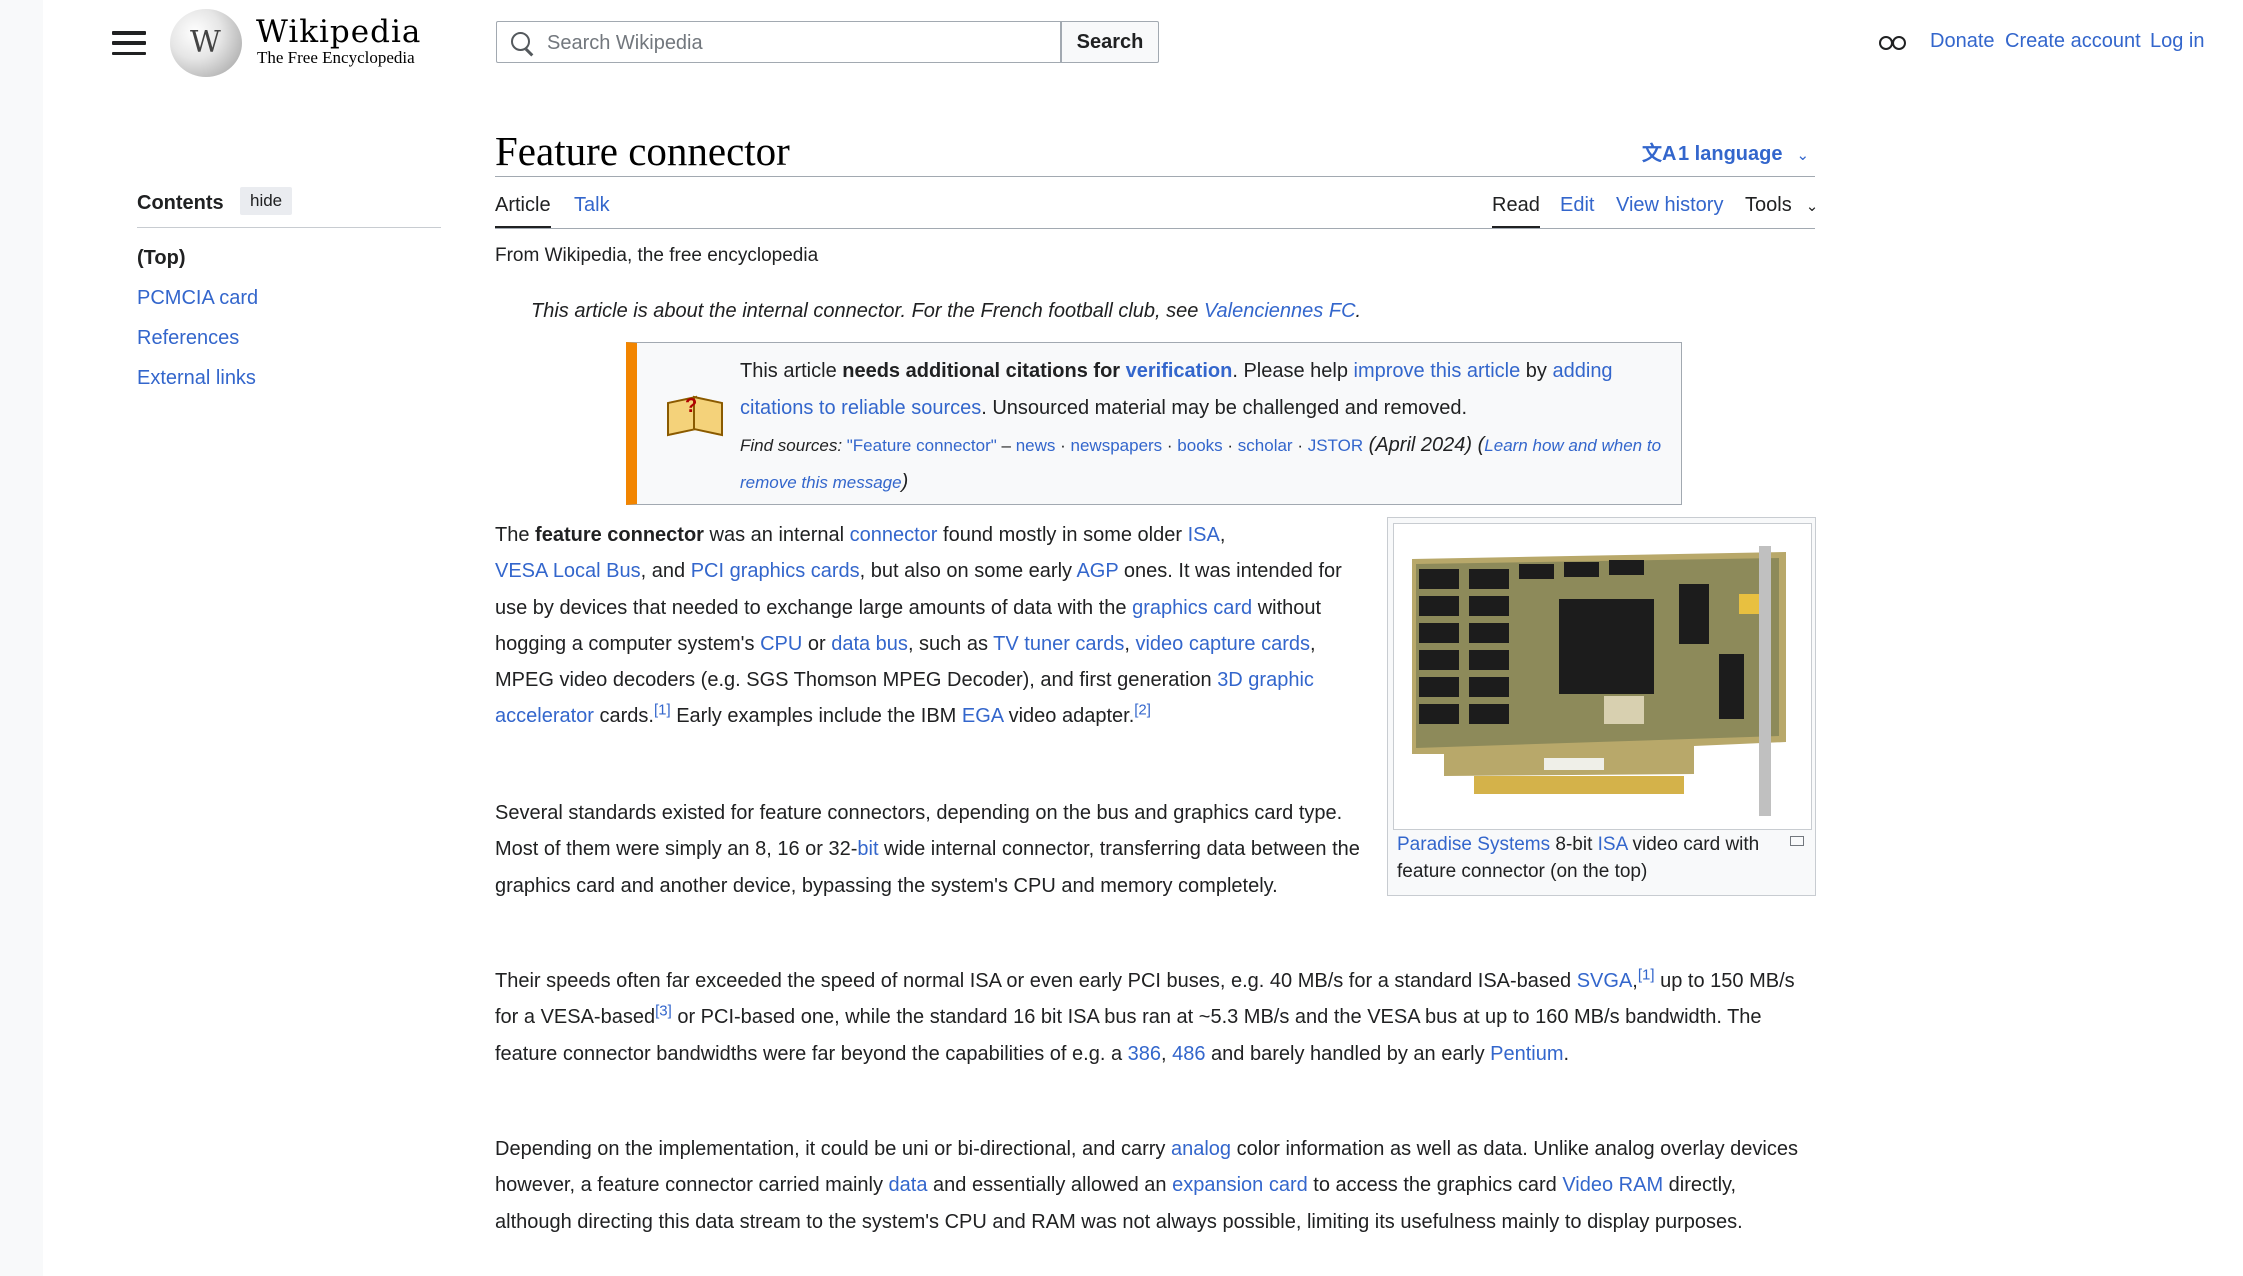 Image resolution: width=2243 pixels, height=1276 pixels. Describe the element at coordinates (1222, 644) in the screenshot. I see `video-capture-cards-link: video capture cards` at that location.